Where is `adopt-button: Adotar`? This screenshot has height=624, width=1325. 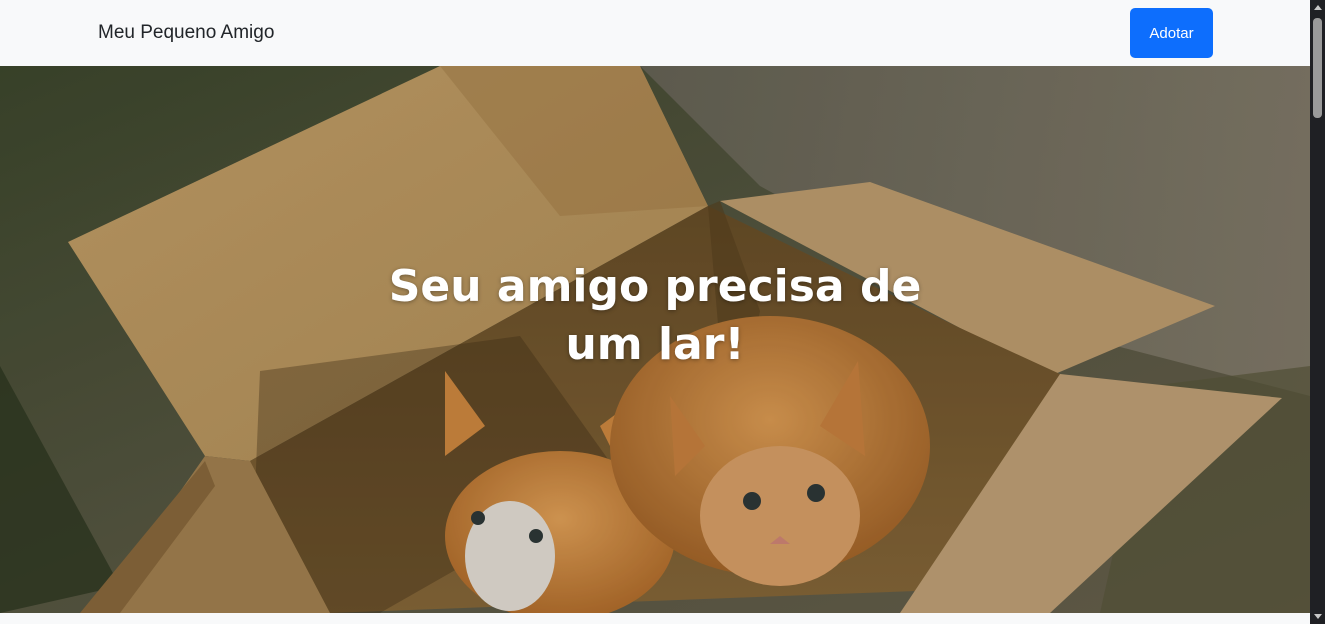 adopt-button: Adotar is located at coordinates (1171, 33).